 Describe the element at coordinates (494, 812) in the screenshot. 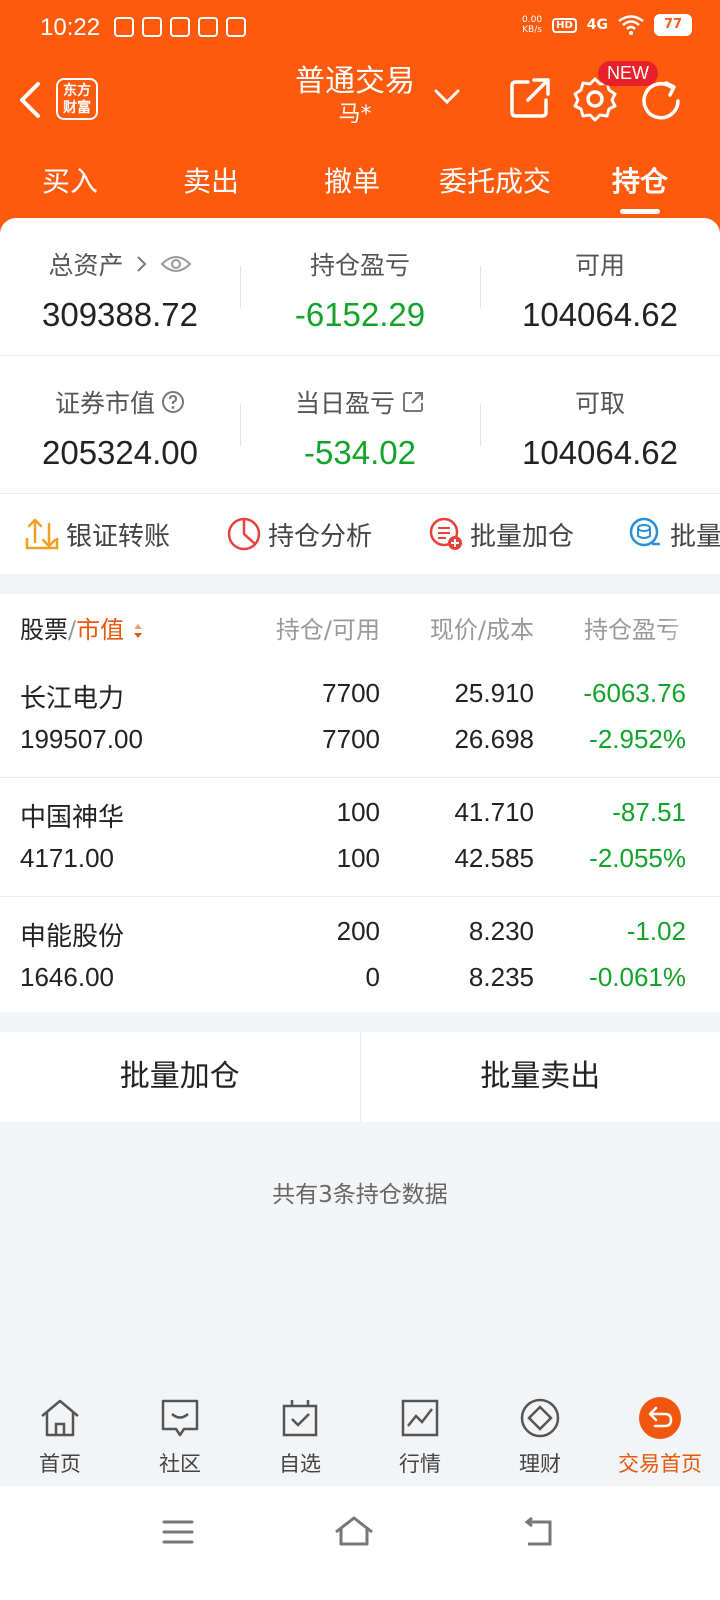

I see `stock-price: 41.710` at that location.